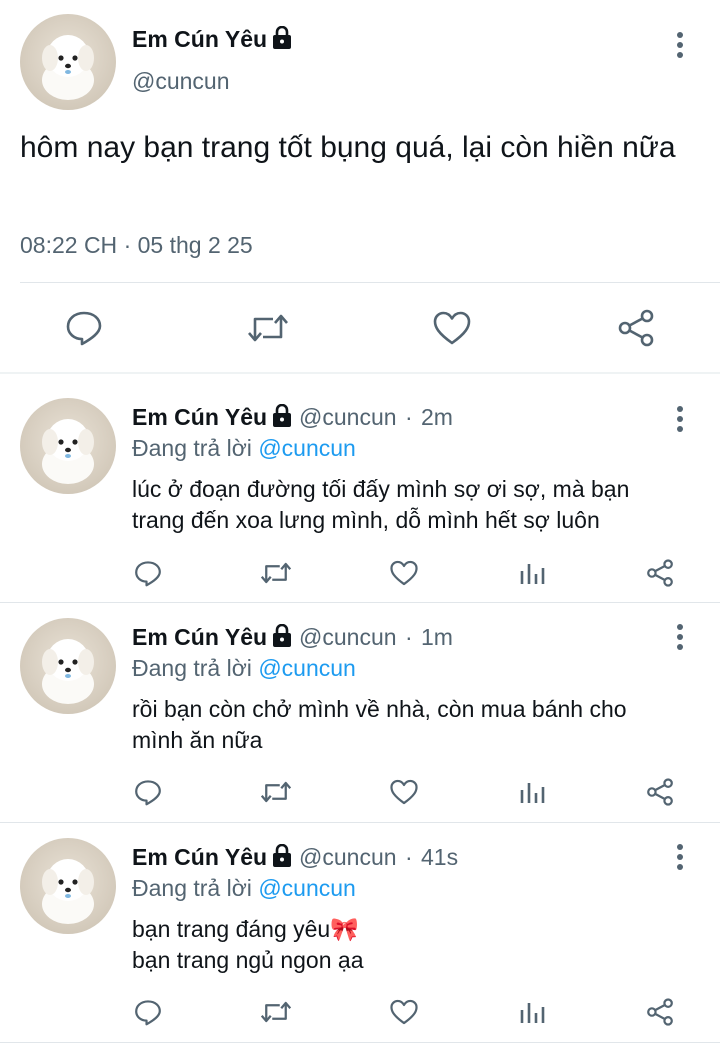  I want to click on reply-header: Em Cún Yêu @cuncun · 1m, so click(292, 638).